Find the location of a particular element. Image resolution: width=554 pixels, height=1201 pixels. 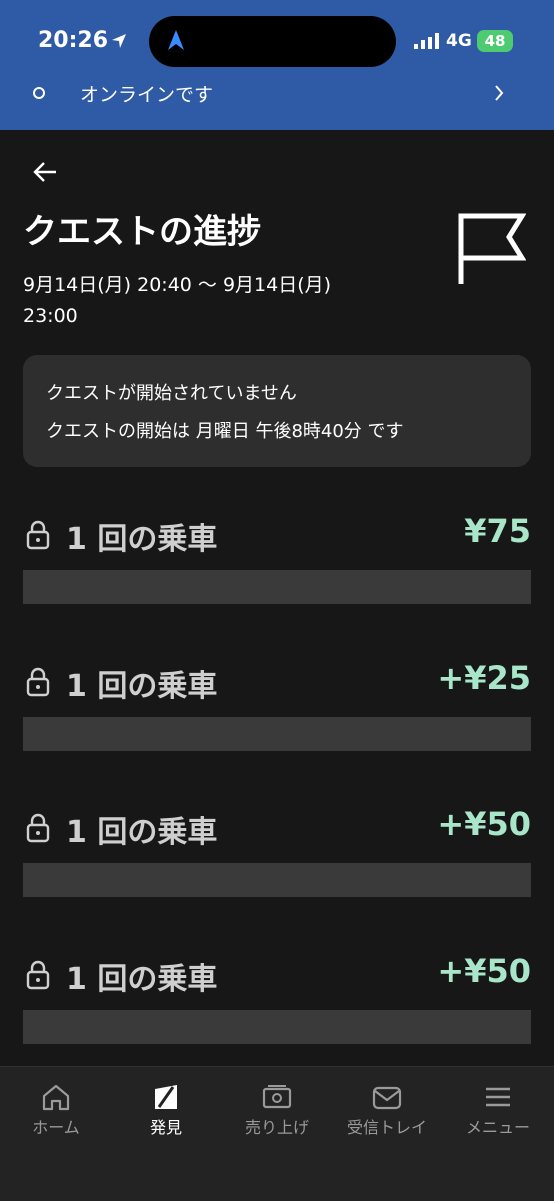

quest-step-reward: +¥25 is located at coordinates (484, 678).